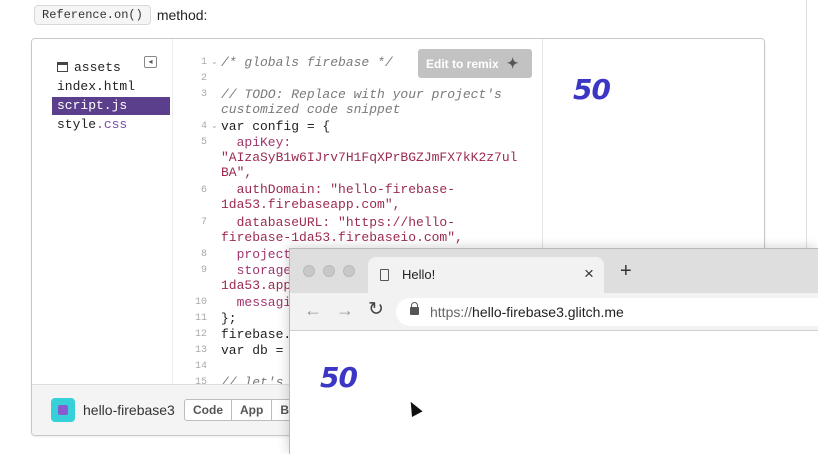 The height and width of the screenshot is (454, 818). What do you see at coordinates (384, 275) in the screenshot?
I see `document-icon` at bounding box center [384, 275].